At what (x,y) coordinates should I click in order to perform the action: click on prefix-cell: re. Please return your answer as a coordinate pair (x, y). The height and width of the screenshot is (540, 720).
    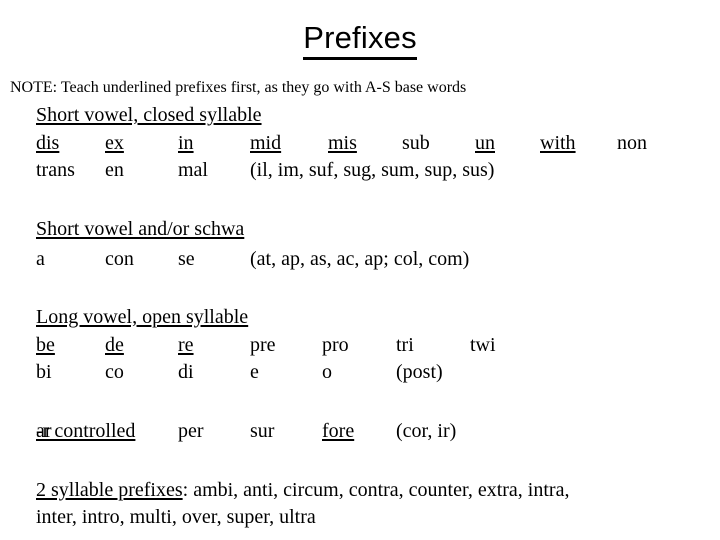
    Looking at the image, I should click on (186, 345).